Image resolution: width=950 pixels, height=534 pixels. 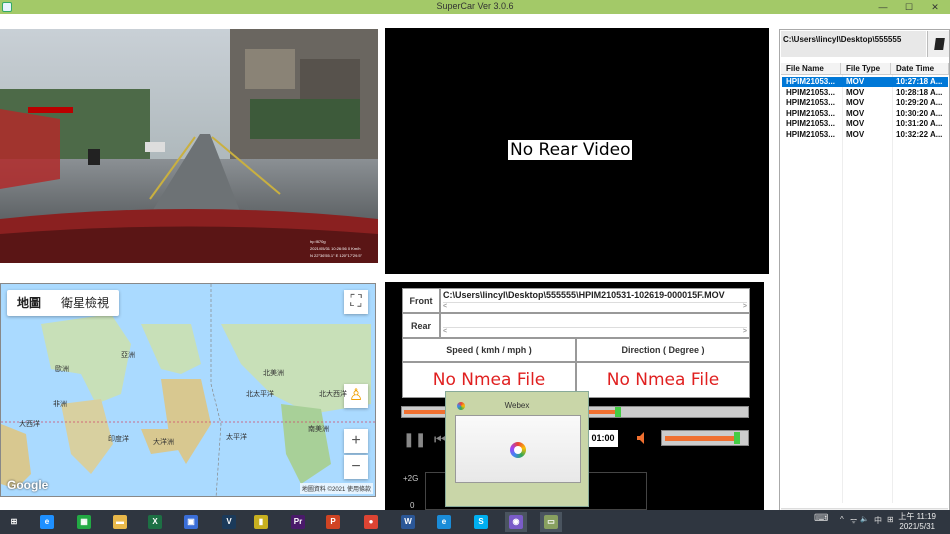 What do you see at coordinates (883, 7) in the screenshot?
I see `minimize-button: —` at bounding box center [883, 7].